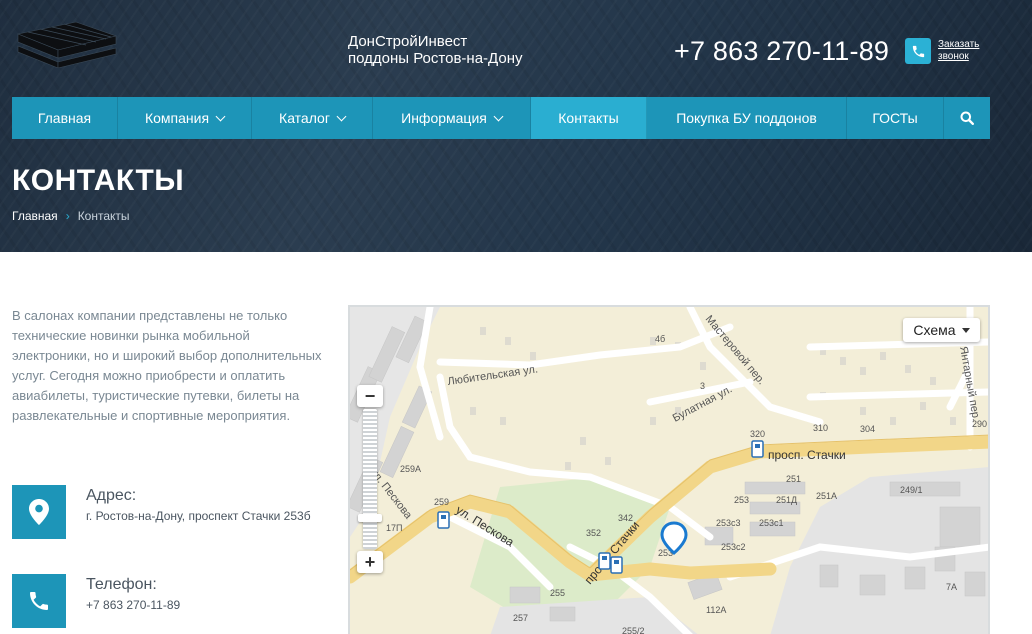  I want to click on nav-item-used-pallets: Покупка БУ поддонов, so click(747, 118).